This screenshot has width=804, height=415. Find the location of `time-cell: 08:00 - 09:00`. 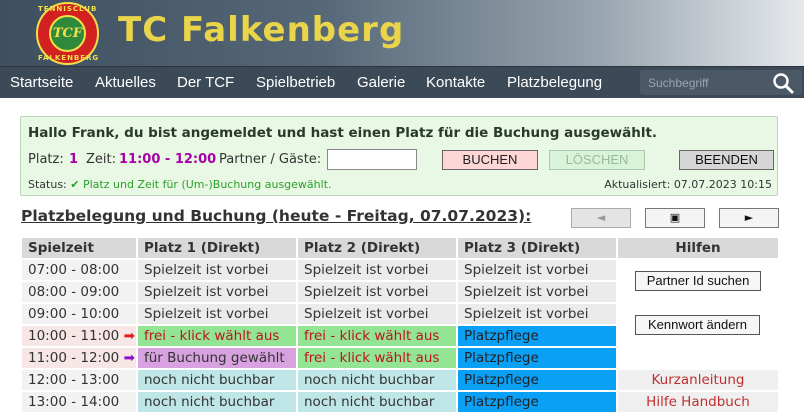

time-cell: 08:00 - 09:00 is located at coordinates (79, 292).